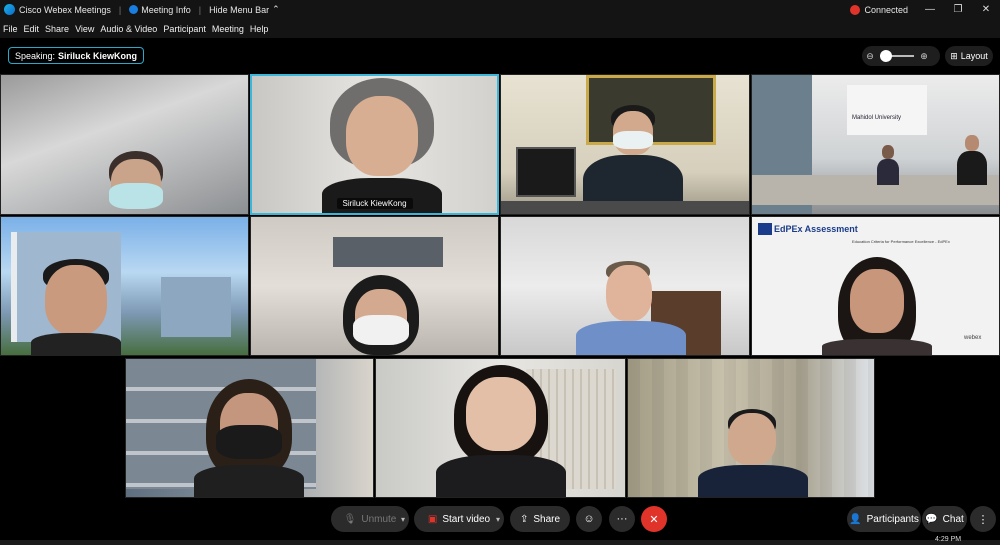 This screenshot has width=1000, height=545. I want to click on smiley-icon: ☺, so click(589, 519).